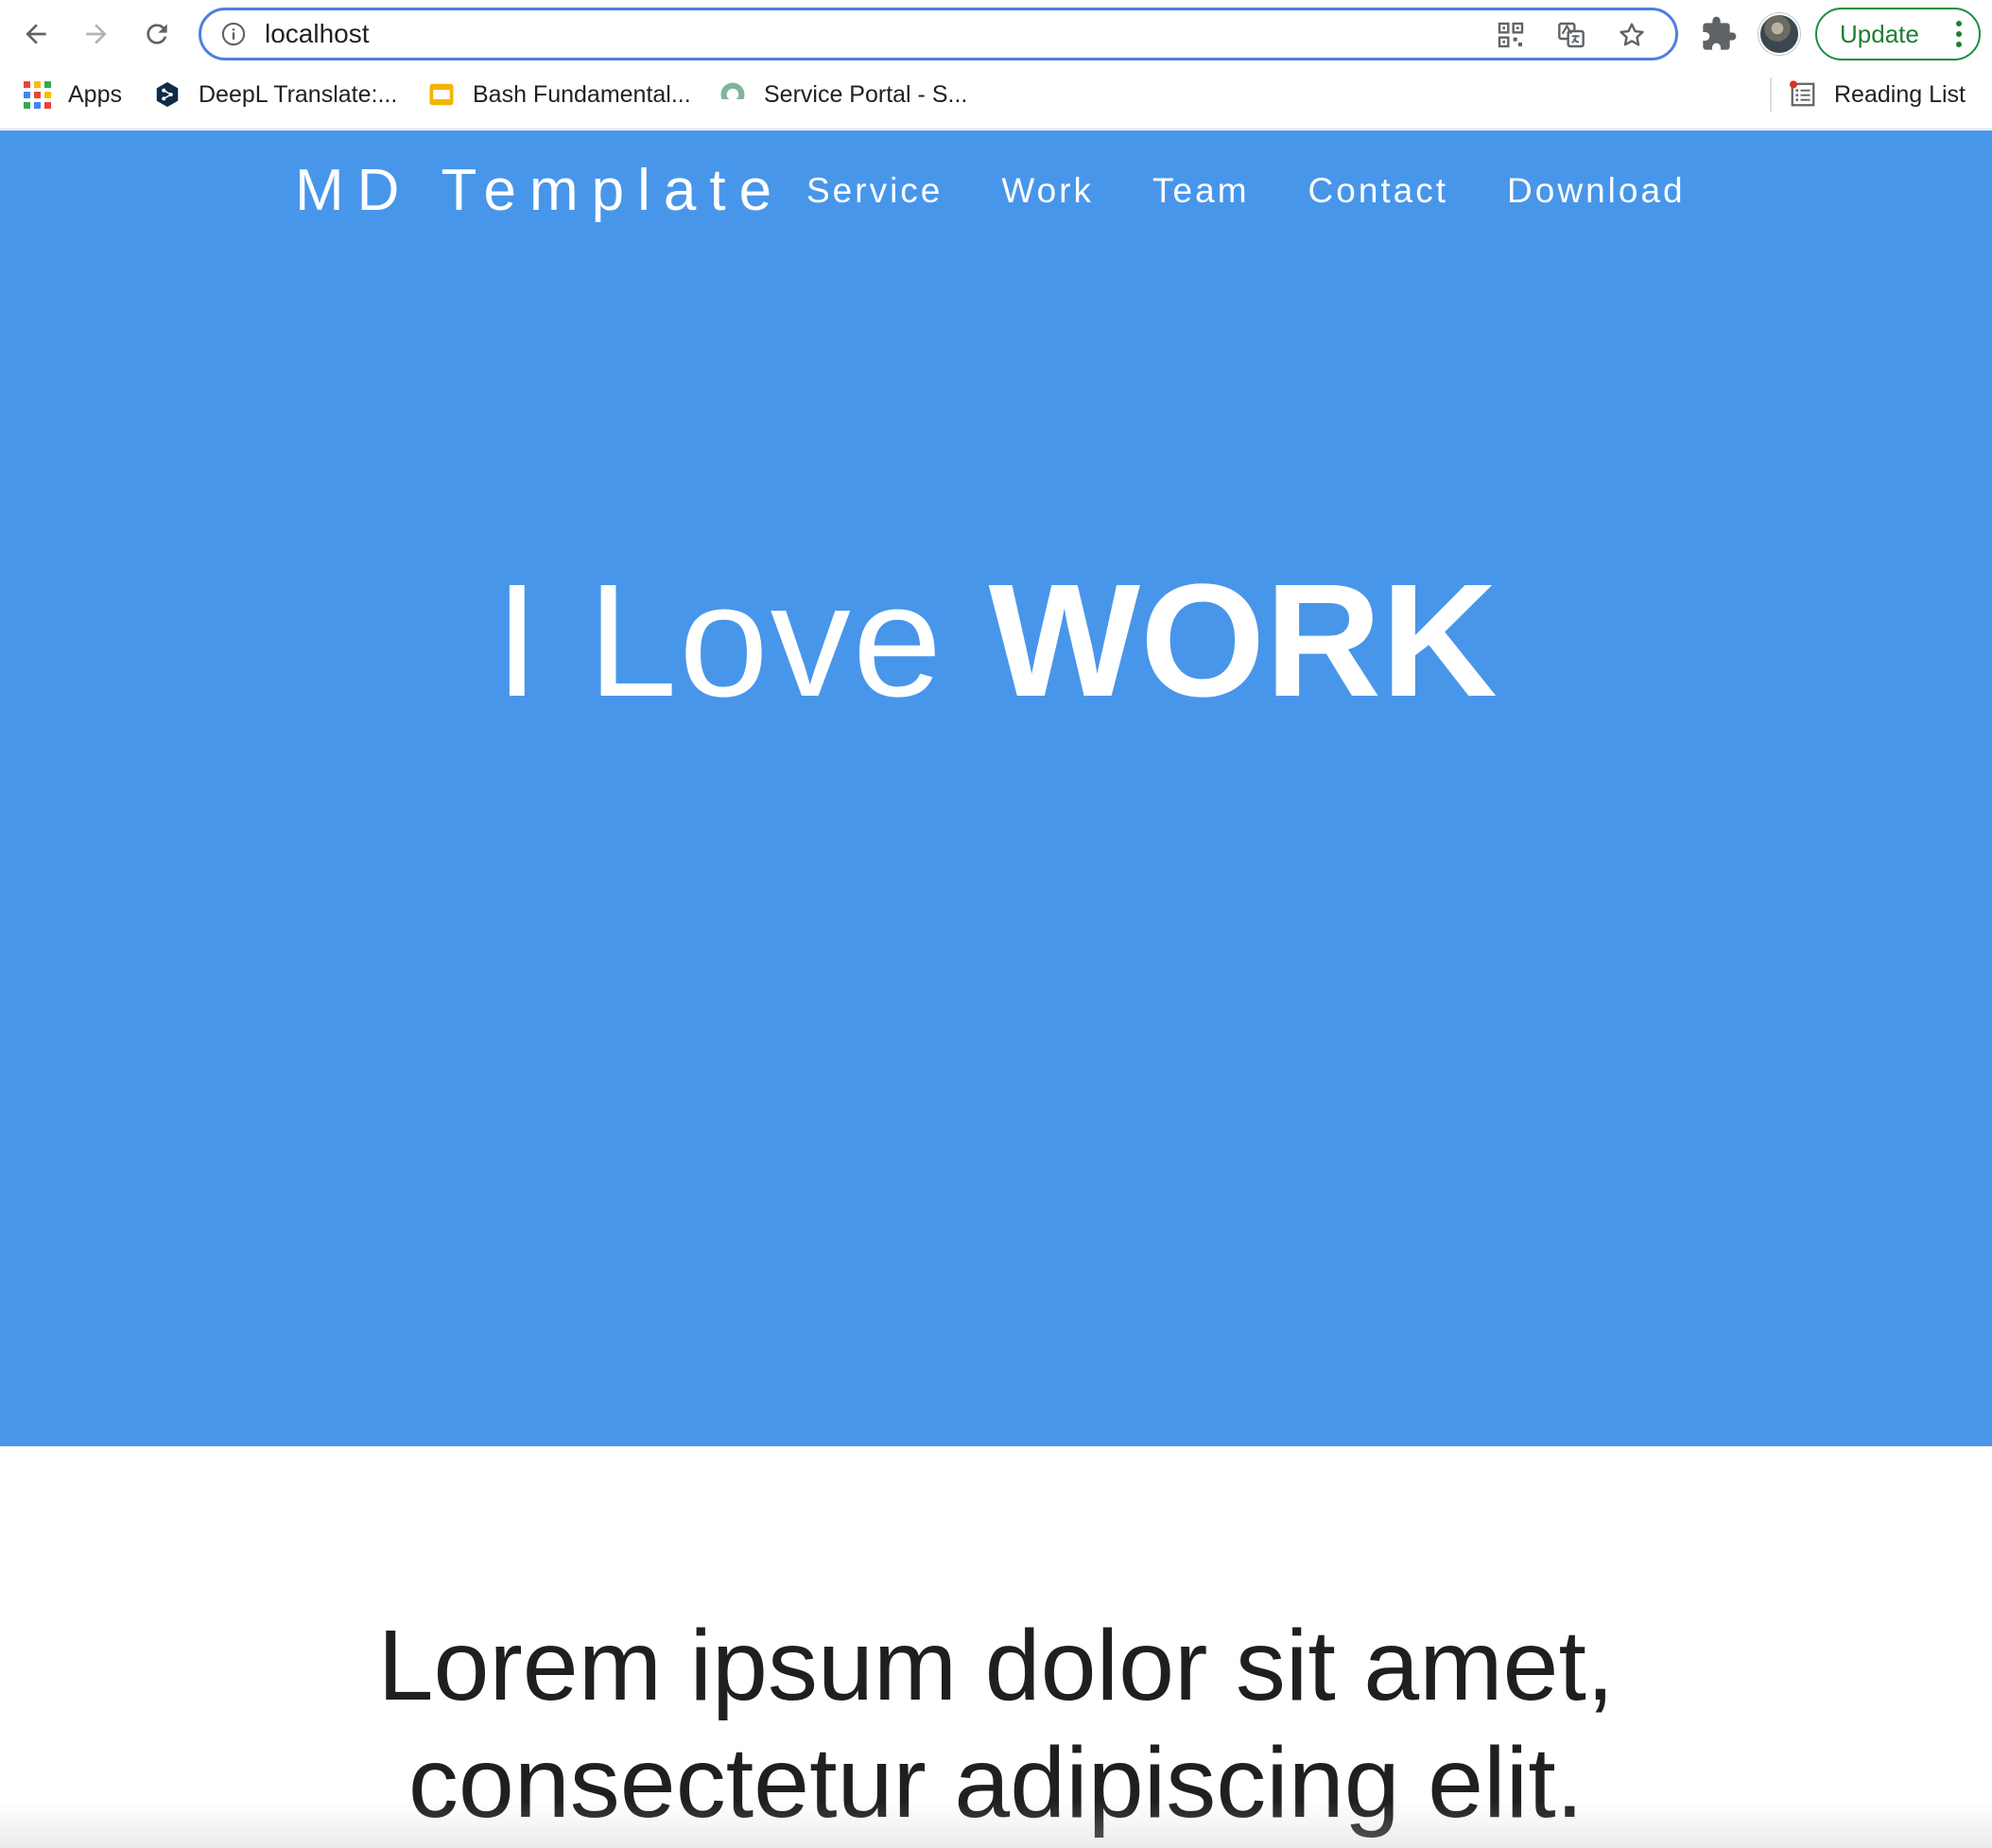  Describe the element at coordinates (1719, 34) in the screenshot. I see `extensions-puzzle-icon` at that location.